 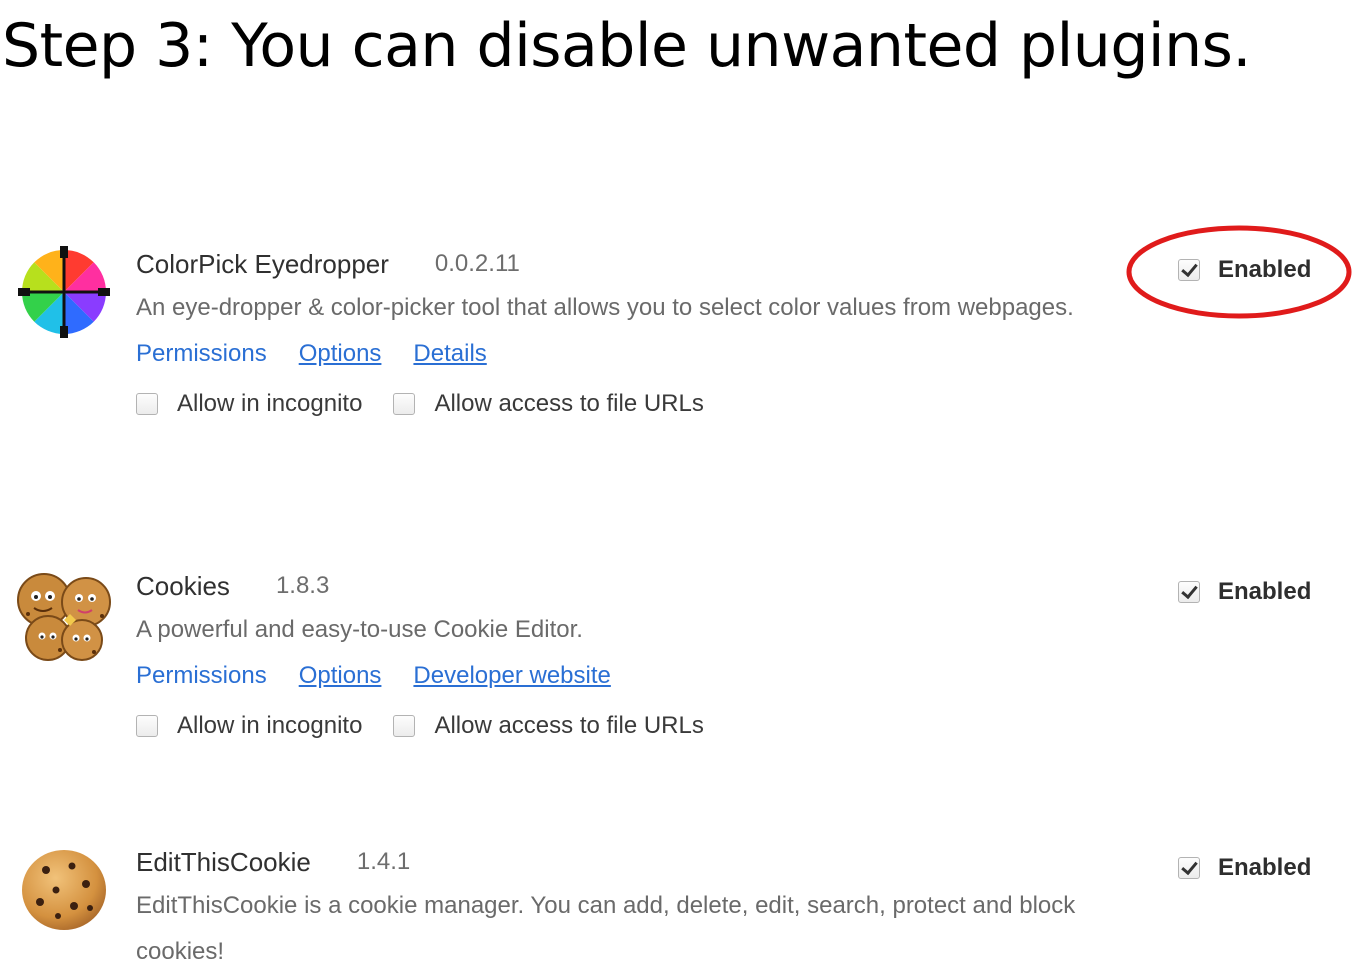 I want to click on extension-version: 1.8.3, so click(x=302, y=585).